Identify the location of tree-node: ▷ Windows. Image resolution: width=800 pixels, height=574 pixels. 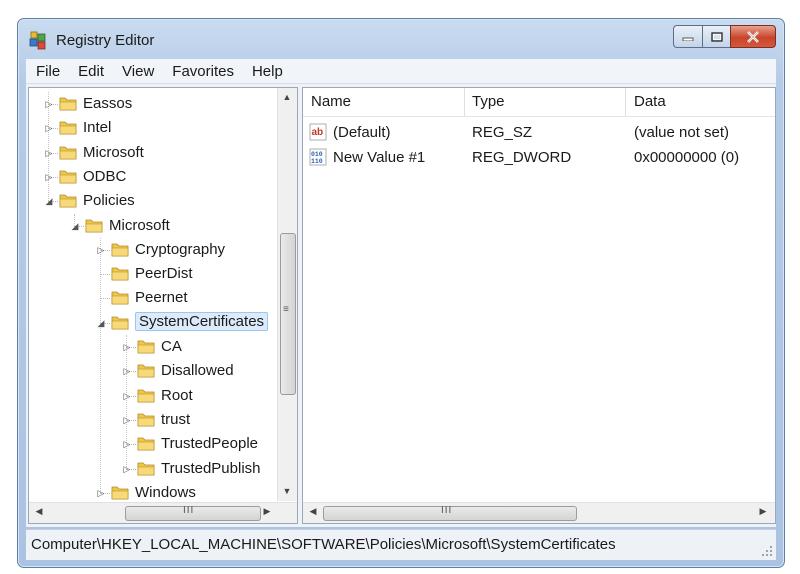
(153, 491).